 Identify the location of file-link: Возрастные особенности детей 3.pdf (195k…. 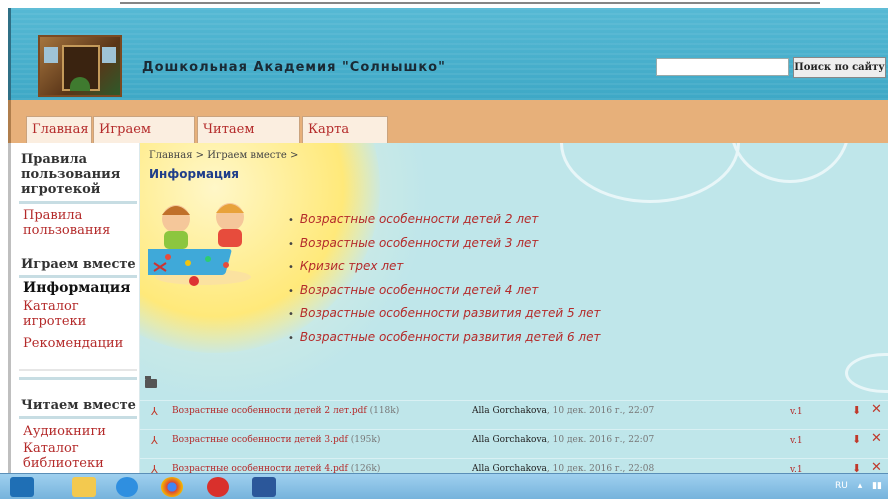
(276, 440).